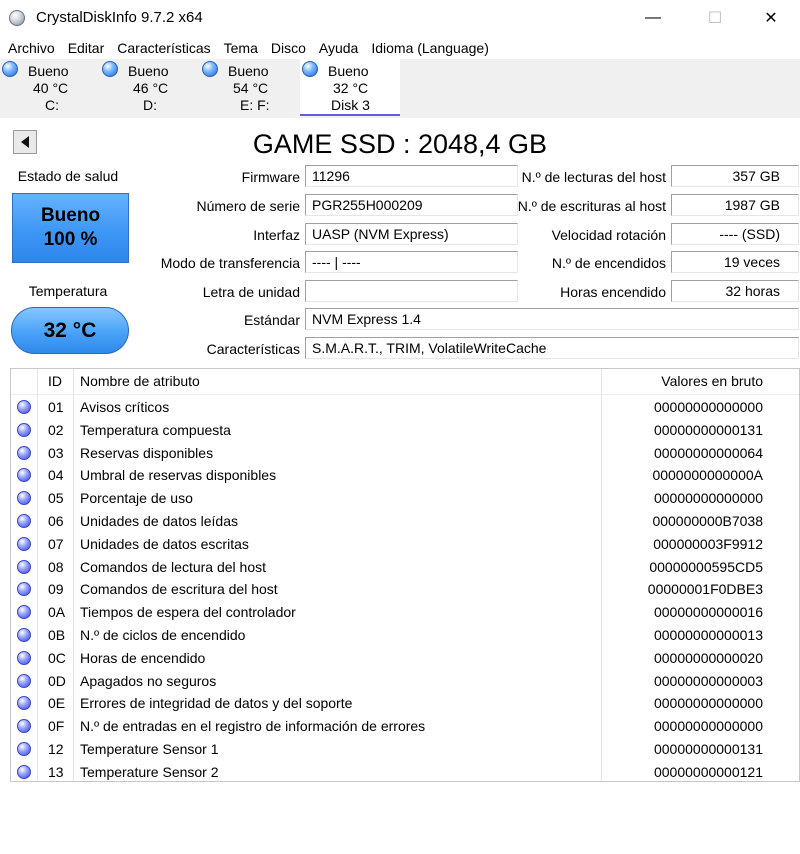 This screenshot has height=854, width=800. What do you see at coordinates (17, 18) in the screenshot?
I see `app-icon` at bounding box center [17, 18].